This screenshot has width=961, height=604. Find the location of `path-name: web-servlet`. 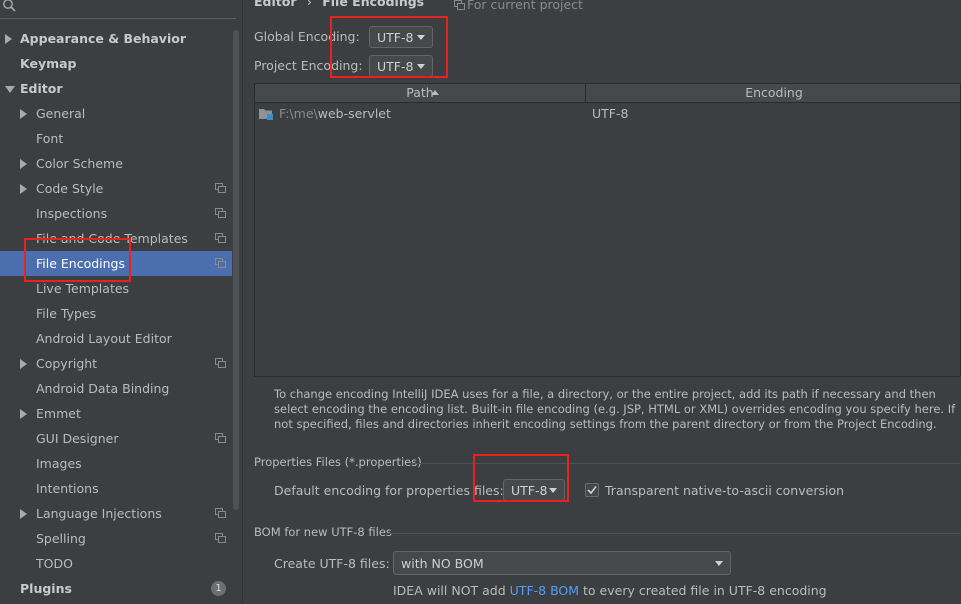

path-name: web-servlet is located at coordinates (354, 113).